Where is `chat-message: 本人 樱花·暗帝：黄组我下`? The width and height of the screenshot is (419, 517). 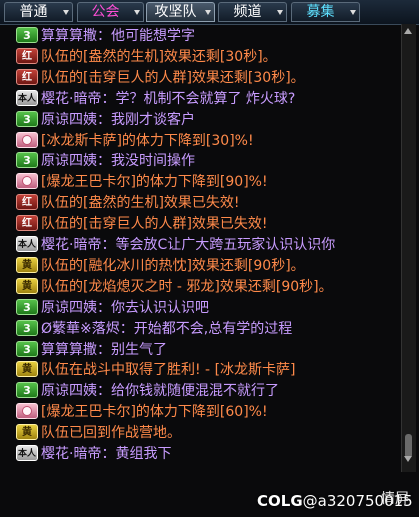 chat-message: 本人 樱花·暗帝：黄组我下 is located at coordinates (93, 454).